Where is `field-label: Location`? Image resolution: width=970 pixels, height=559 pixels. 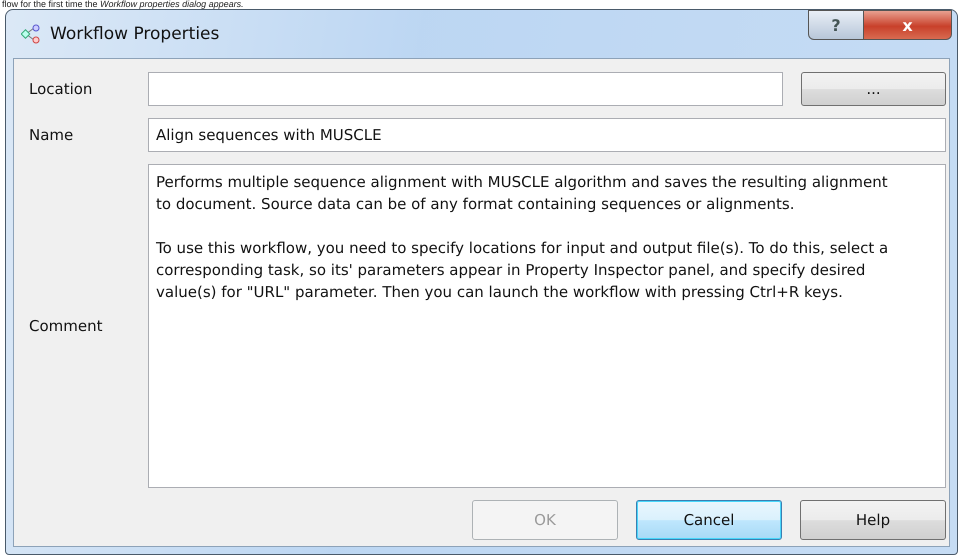
field-label: Location is located at coordinates (61, 89).